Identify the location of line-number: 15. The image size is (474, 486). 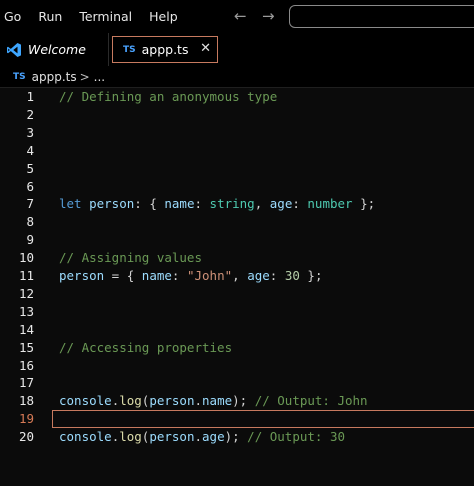
(26, 347).